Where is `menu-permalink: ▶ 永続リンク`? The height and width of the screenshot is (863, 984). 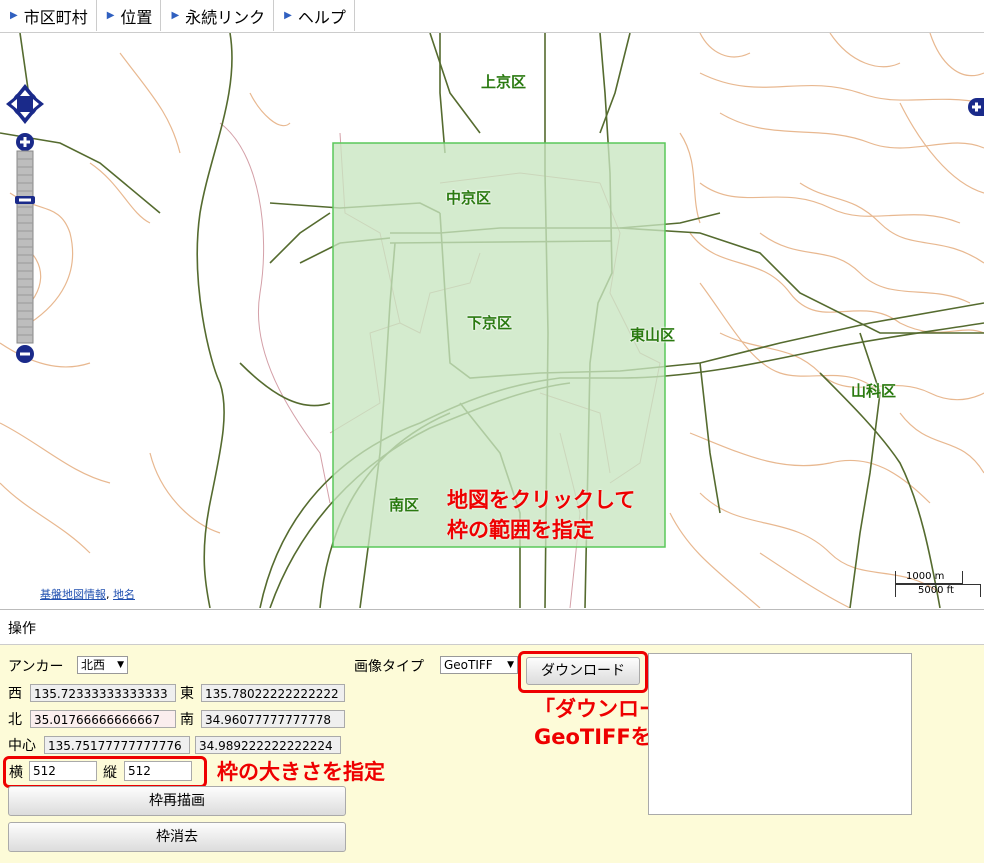 menu-permalink: ▶ 永続リンク is located at coordinates (218, 15).